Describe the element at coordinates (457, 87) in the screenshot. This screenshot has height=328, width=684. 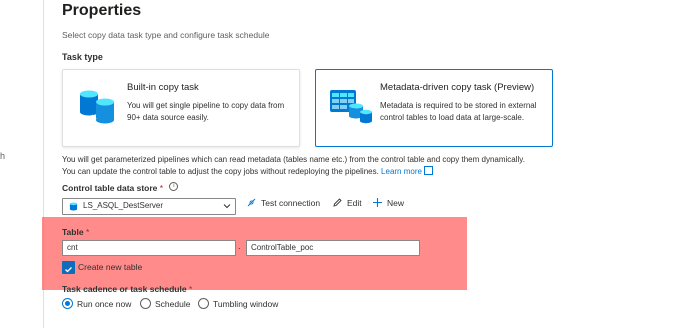
I see `card-title: Metadata-driven copy task (Preview)` at that location.